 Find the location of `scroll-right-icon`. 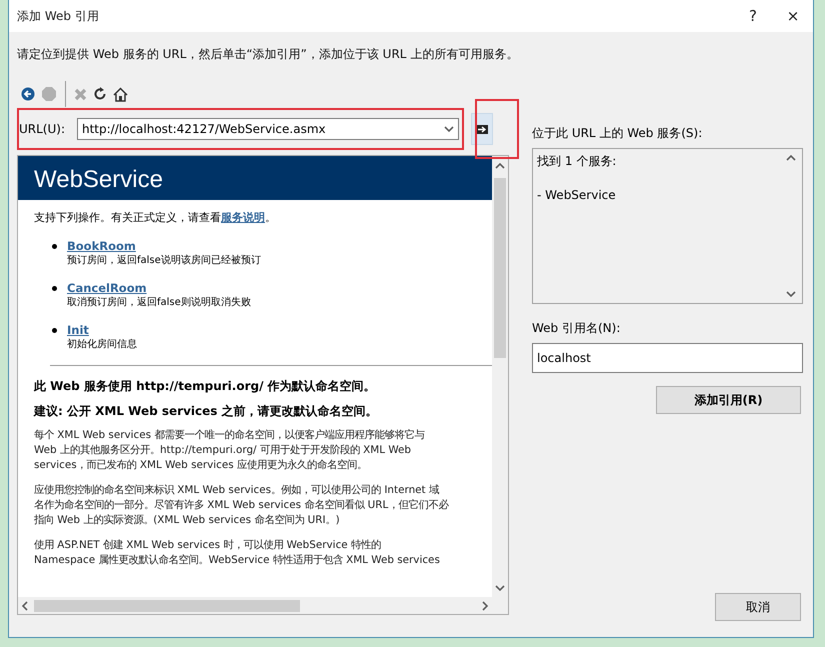

scroll-right-icon is located at coordinates (485, 605).